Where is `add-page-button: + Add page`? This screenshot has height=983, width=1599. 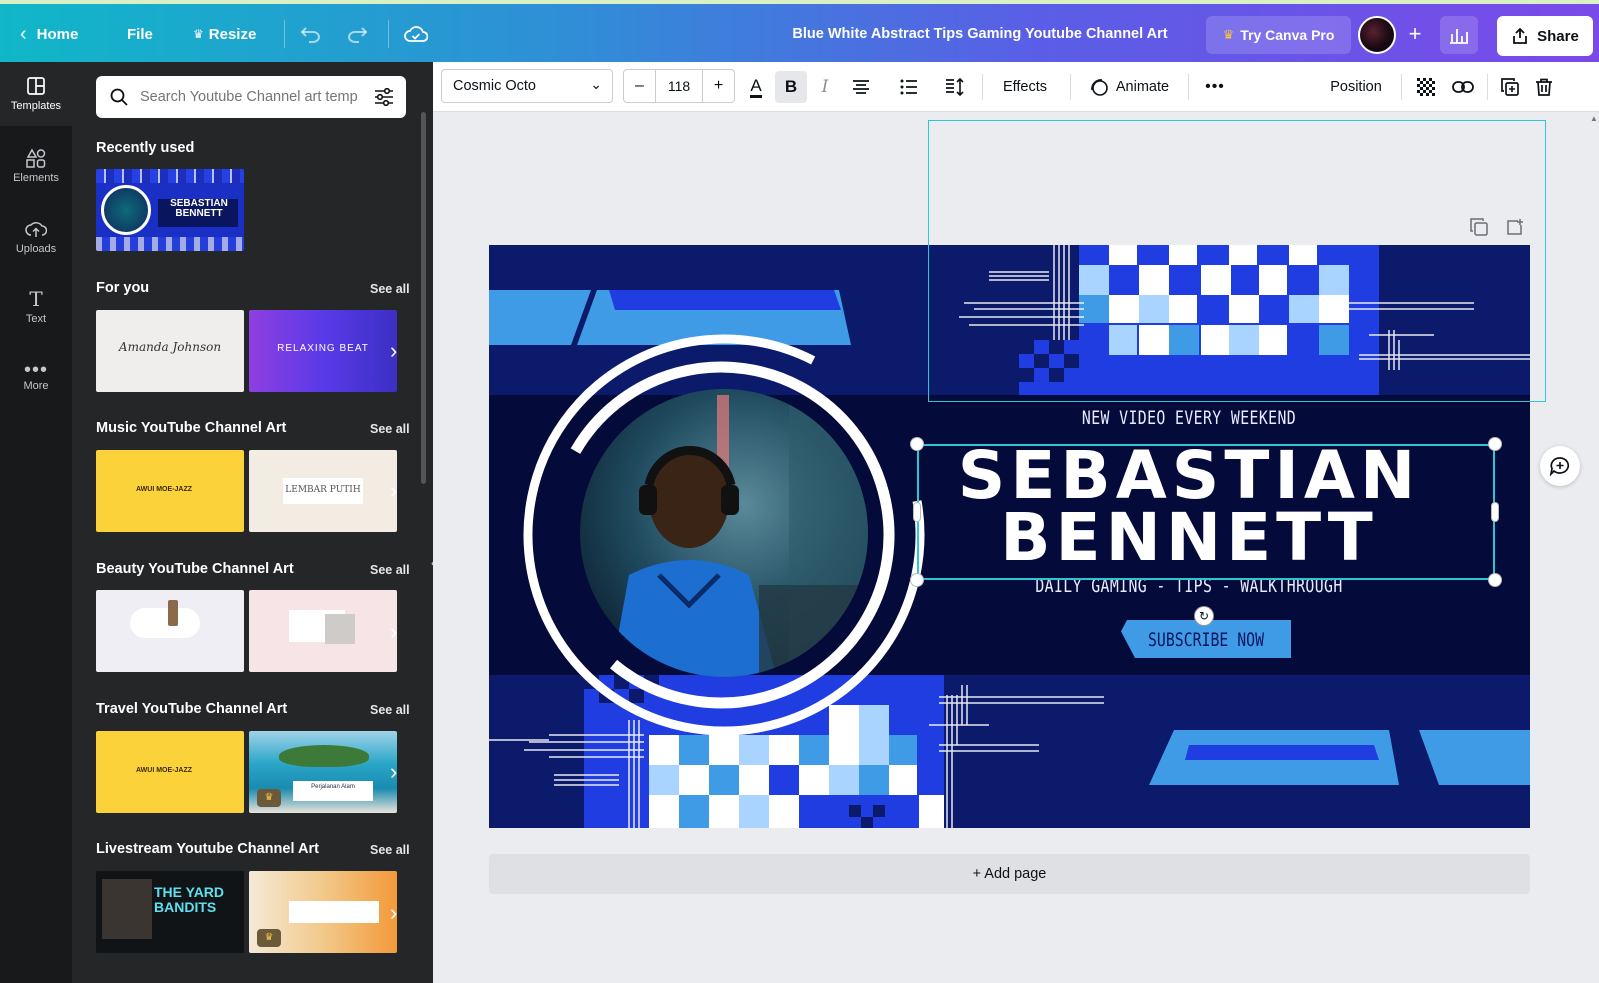 add-page-button: + Add page is located at coordinates (1009, 874).